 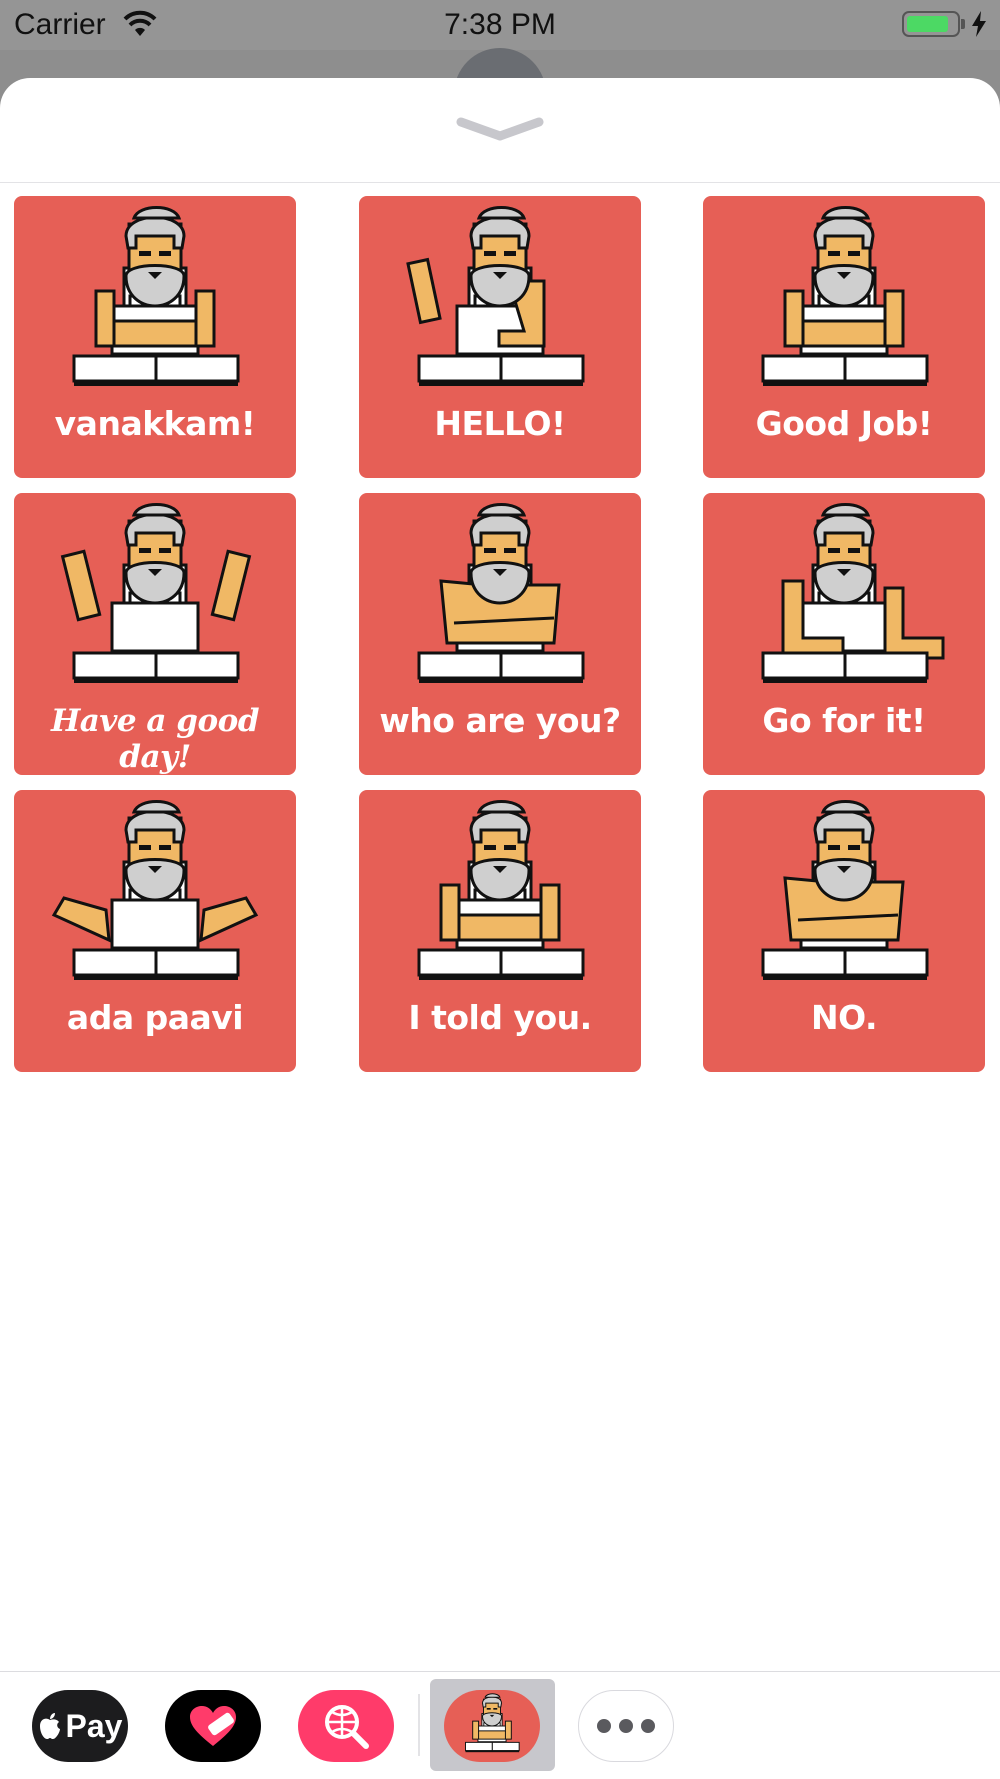 I want to click on sticker-tile: ada paavi, so click(x=155, y=931).